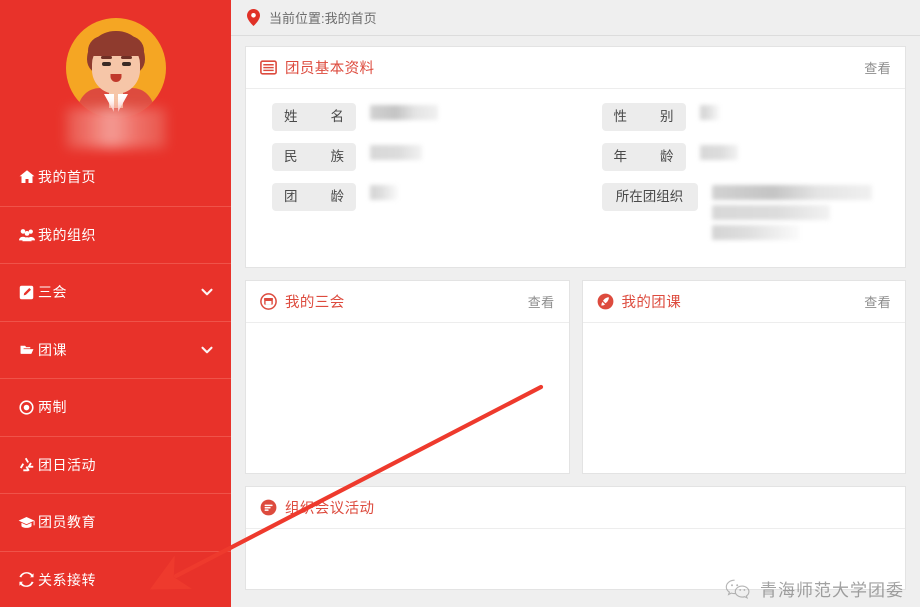 Image resolution: width=920 pixels, height=607 pixels. What do you see at coordinates (268, 67) in the screenshot?
I see `id-card-icon` at bounding box center [268, 67].